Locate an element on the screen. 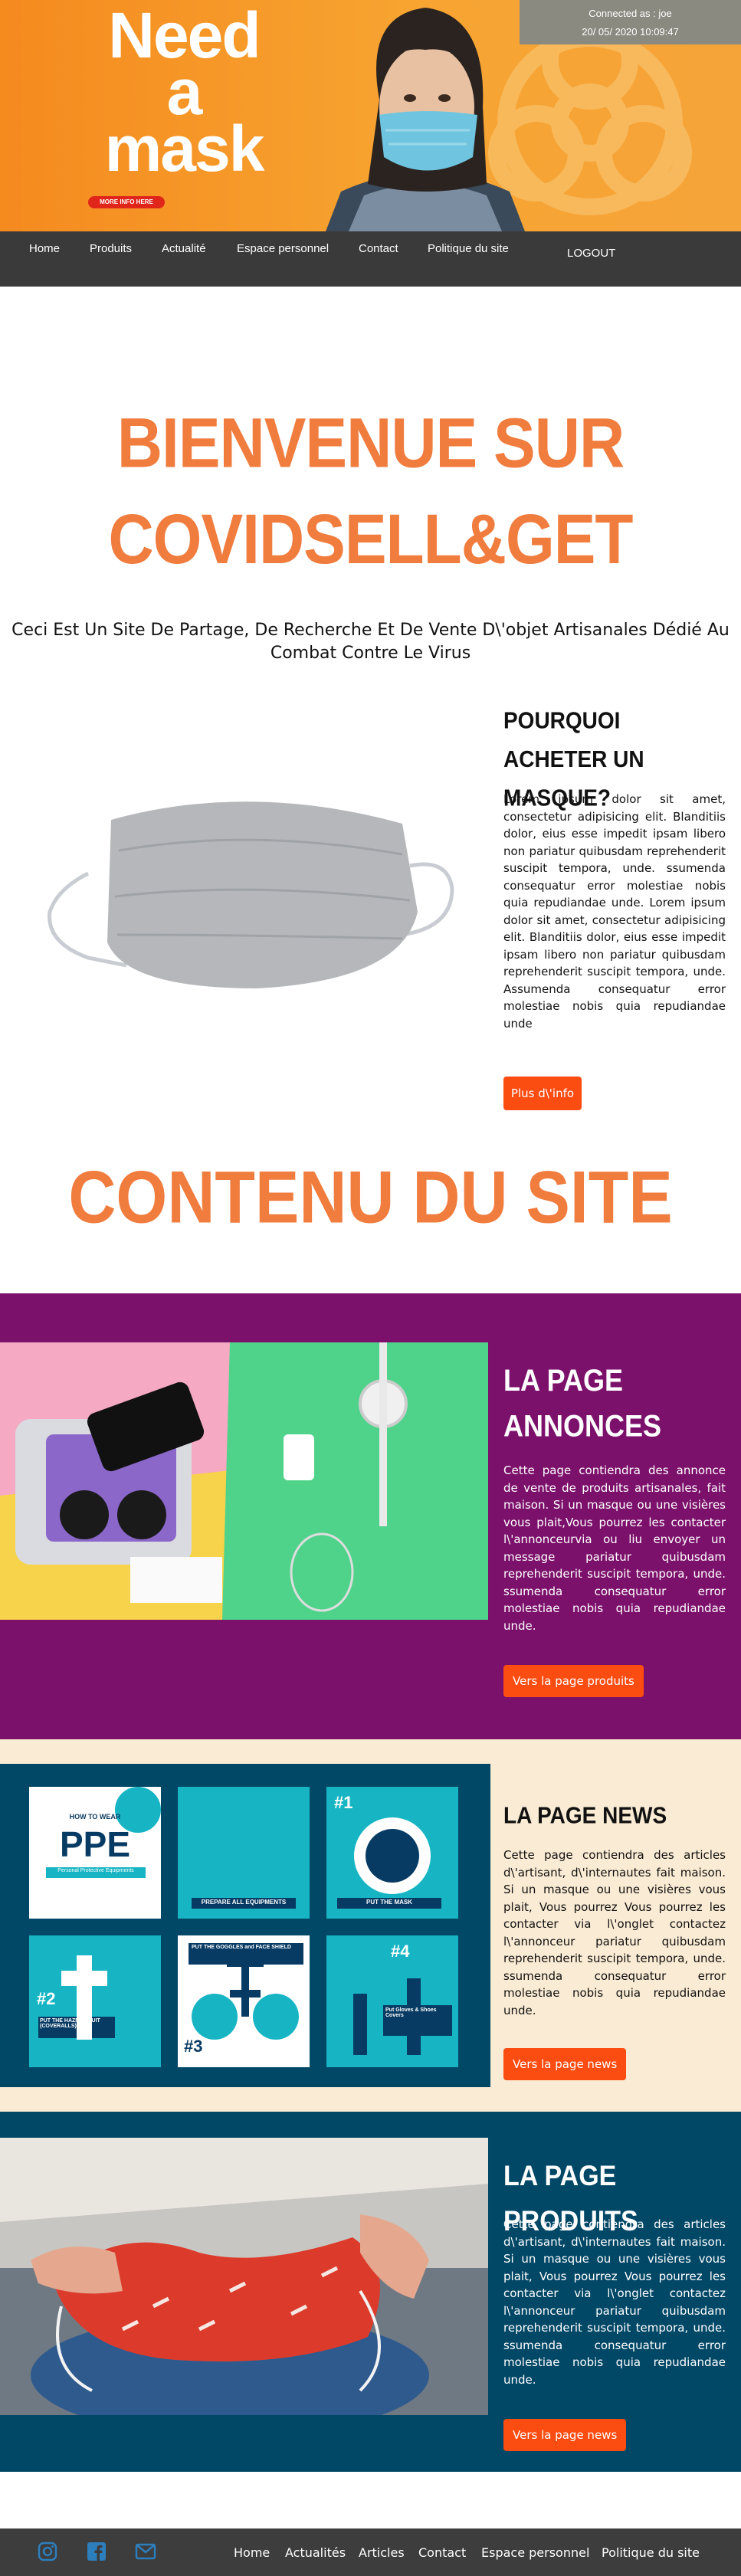 This screenshot has height=2576, width=741. footer-espace-personnel: Espace personnel is located at coordinates (535, 2552).